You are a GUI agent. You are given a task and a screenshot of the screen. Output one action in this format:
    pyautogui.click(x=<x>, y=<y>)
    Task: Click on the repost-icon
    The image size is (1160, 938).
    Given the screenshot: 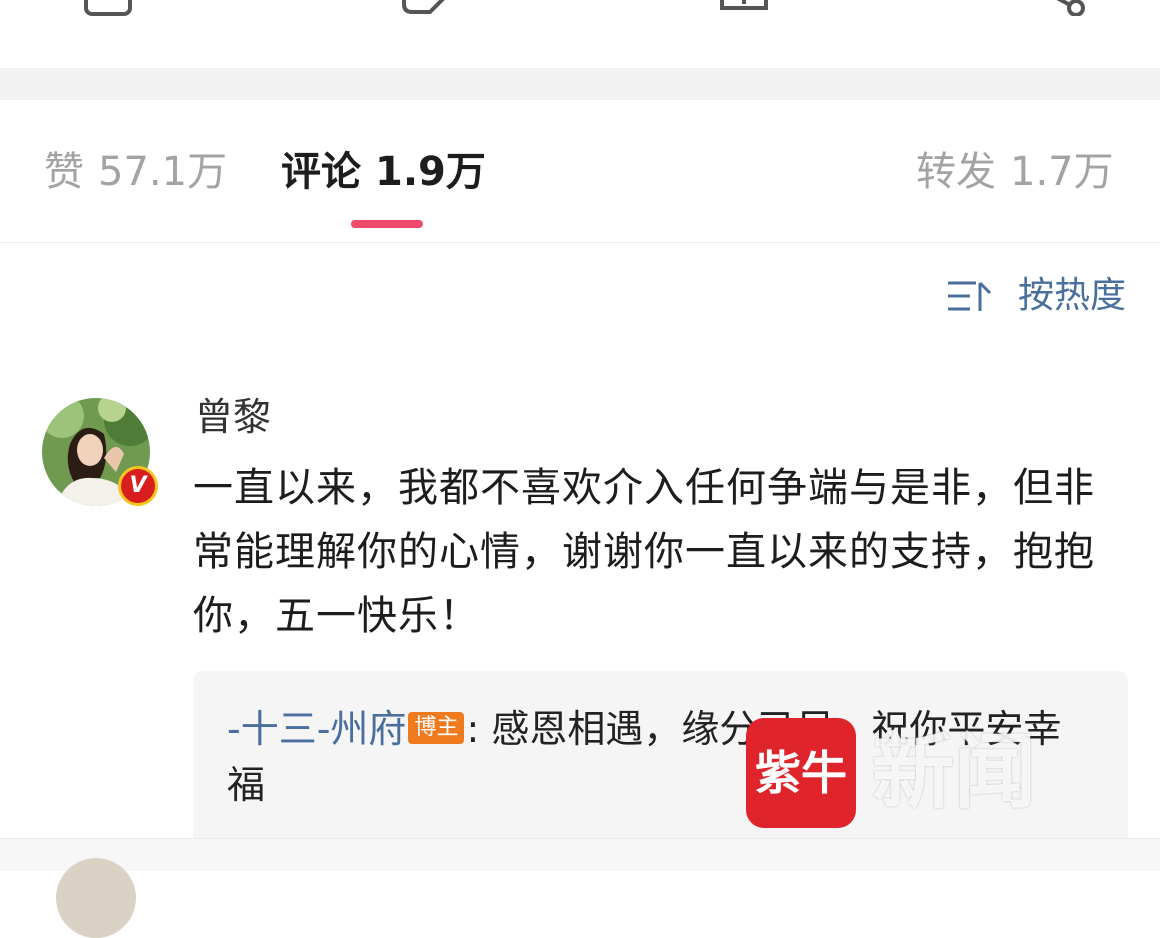 What is the action you would take?
    pyautogui.click(x=108, y=8)
    